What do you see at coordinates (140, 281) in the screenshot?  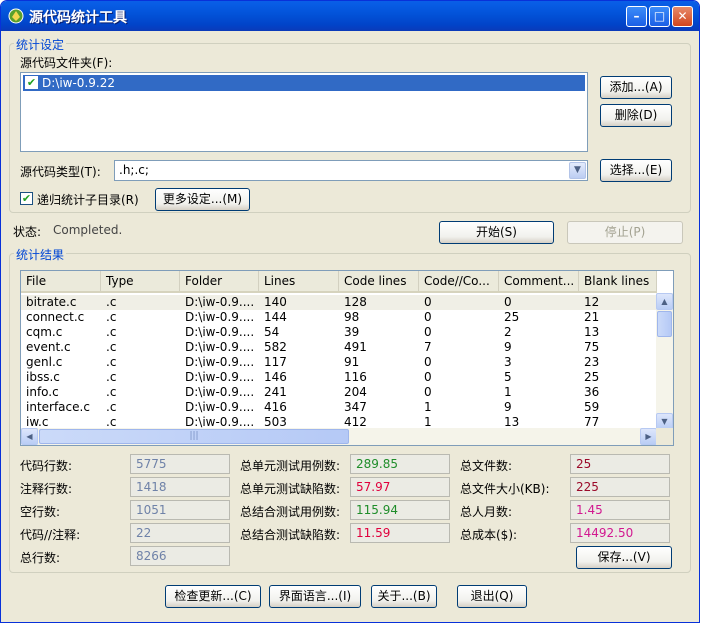 I see `col-header-type: Type` at bounding box center [140, 281].